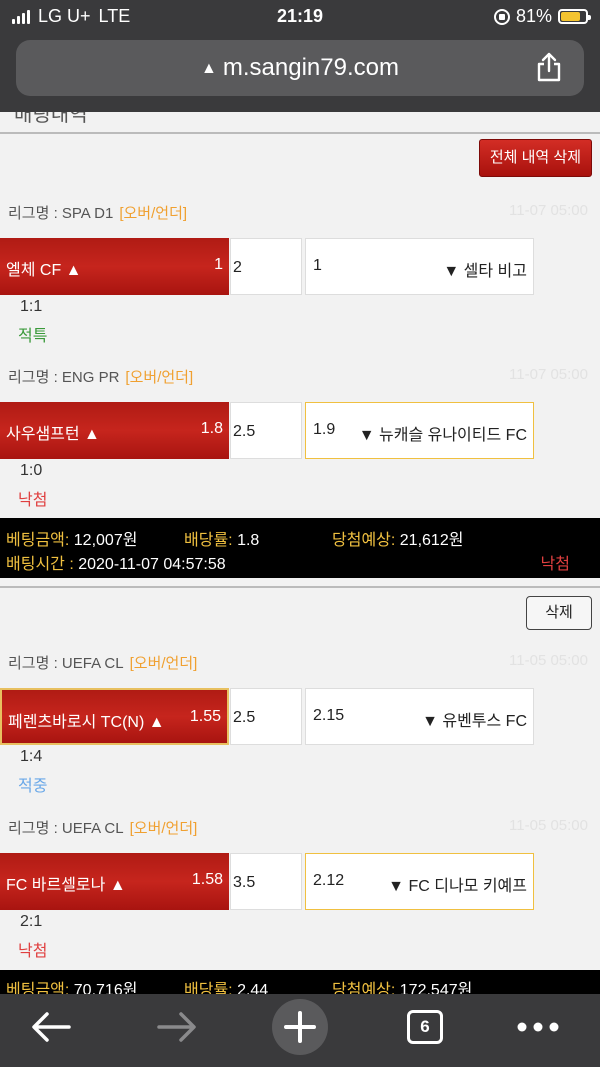 This screenshot has width=600, height=1067. What do you see at coordinates (114, 430) in the screenshot?
I see `home-team-button: 사우샘프턴 ▲ 1.8` at bounding box center [114, 430].